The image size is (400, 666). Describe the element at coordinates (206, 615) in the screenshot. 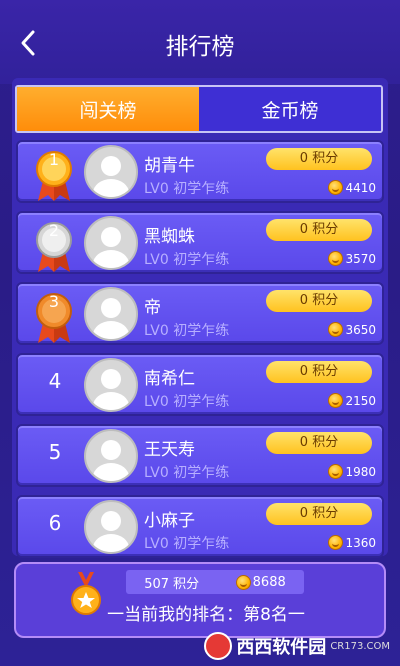

I see `my-rank-text: 一当前我的排名：第8名一` at that location.